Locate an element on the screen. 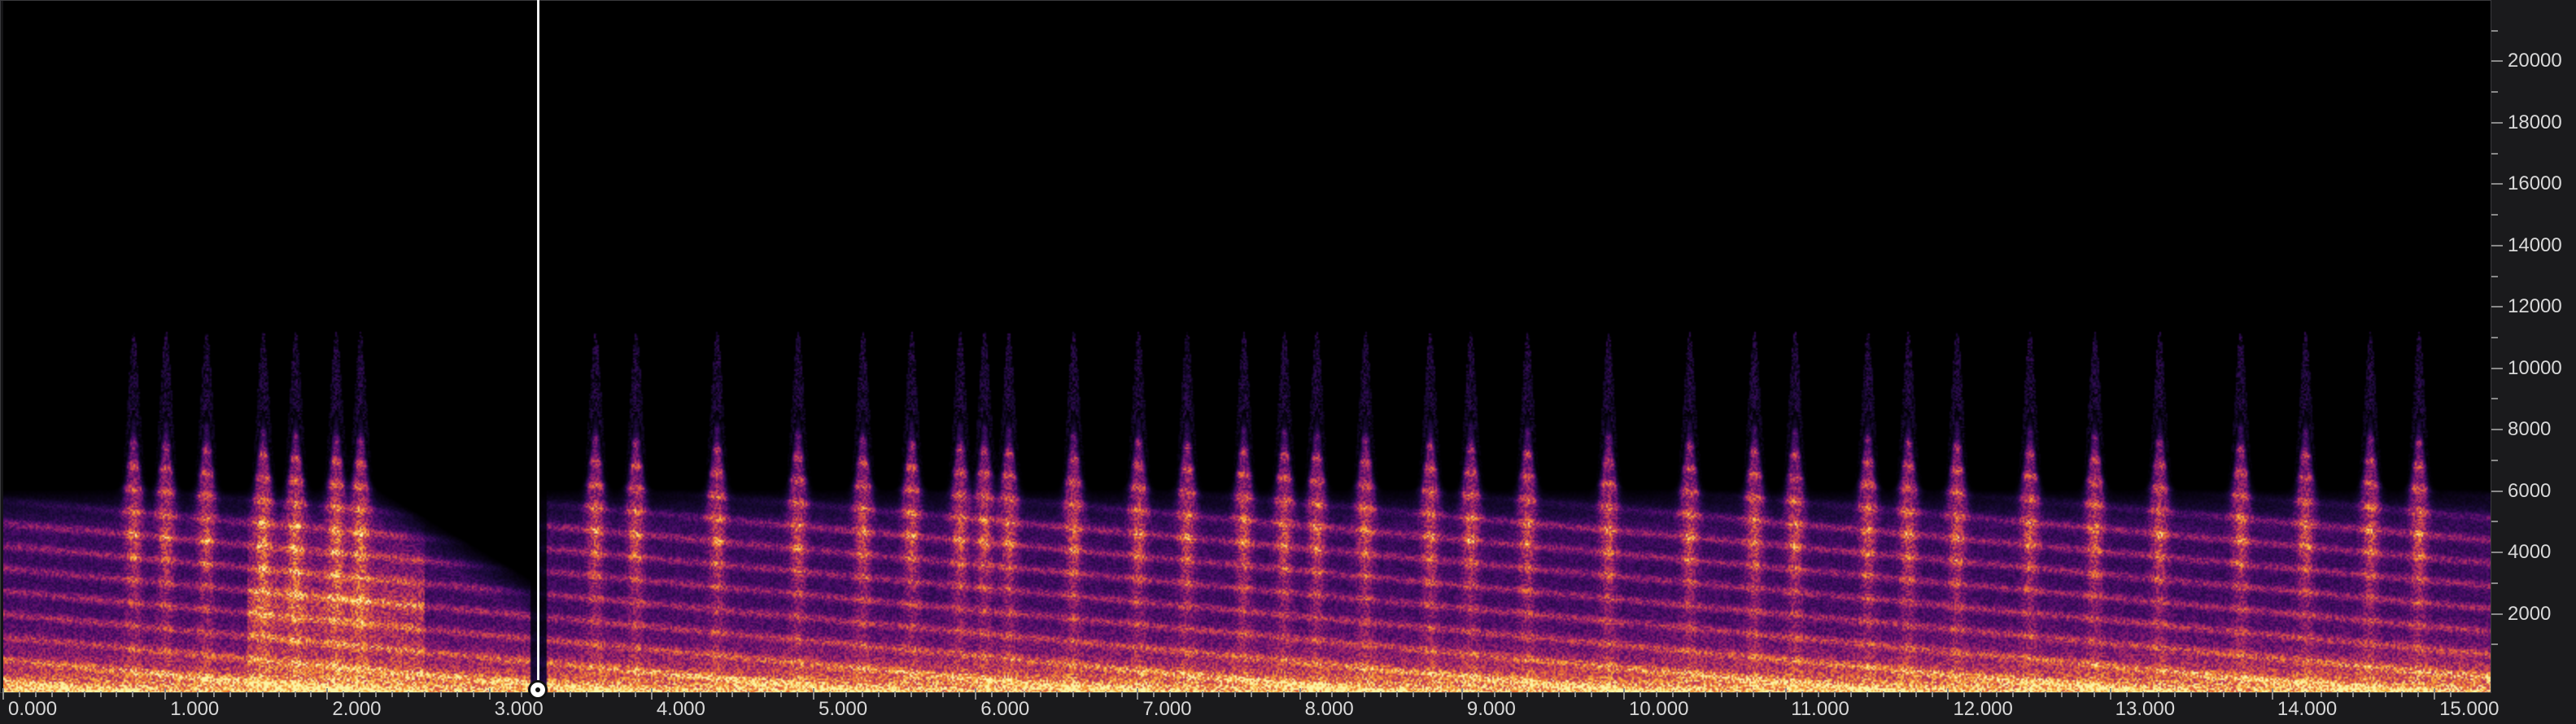 The height and width of the screenshot is (724, 2576). time-tick-label: 14.000 is located at coordinates (2307, 709).